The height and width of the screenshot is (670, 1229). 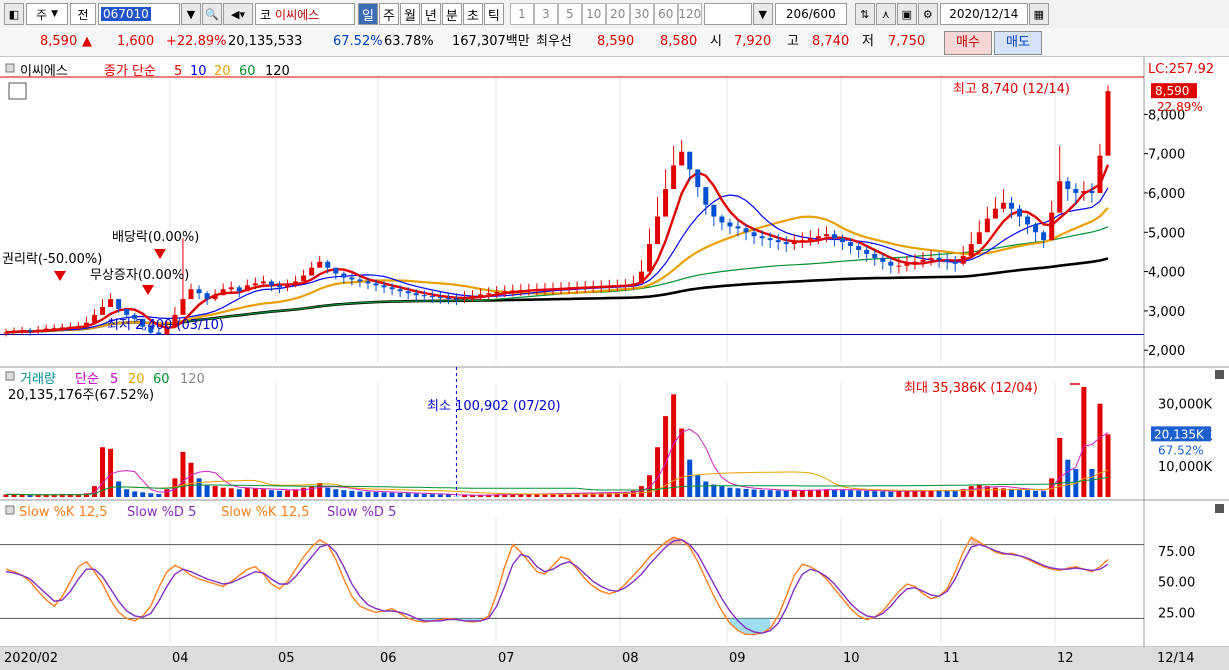 I want to click on interval-button-20: 20, so click(x=617, y=14).